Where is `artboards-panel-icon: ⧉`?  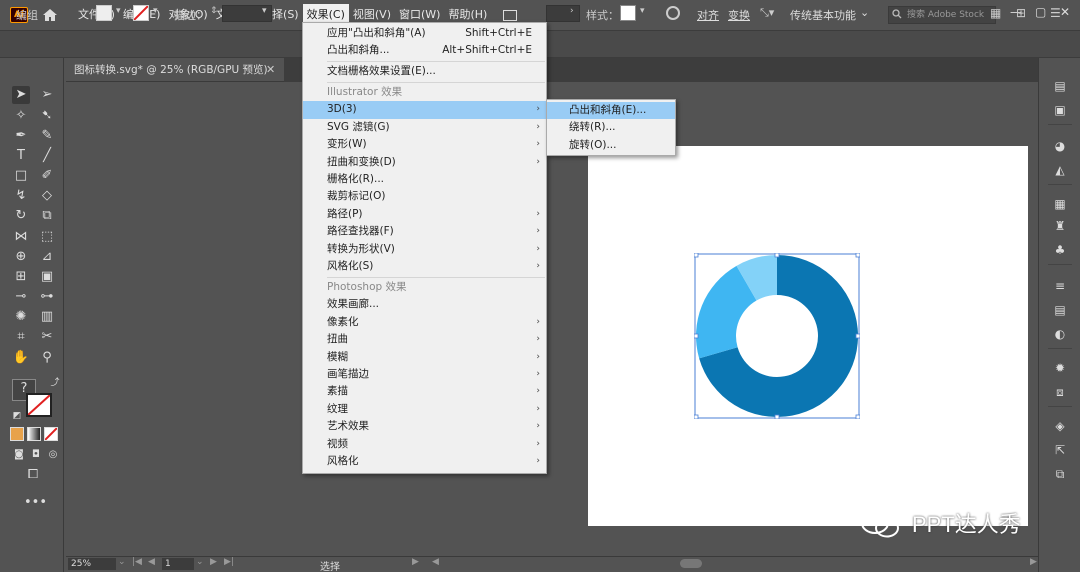 artboards-panel-icon: ⧉ is located at coordinates (1060, 474).